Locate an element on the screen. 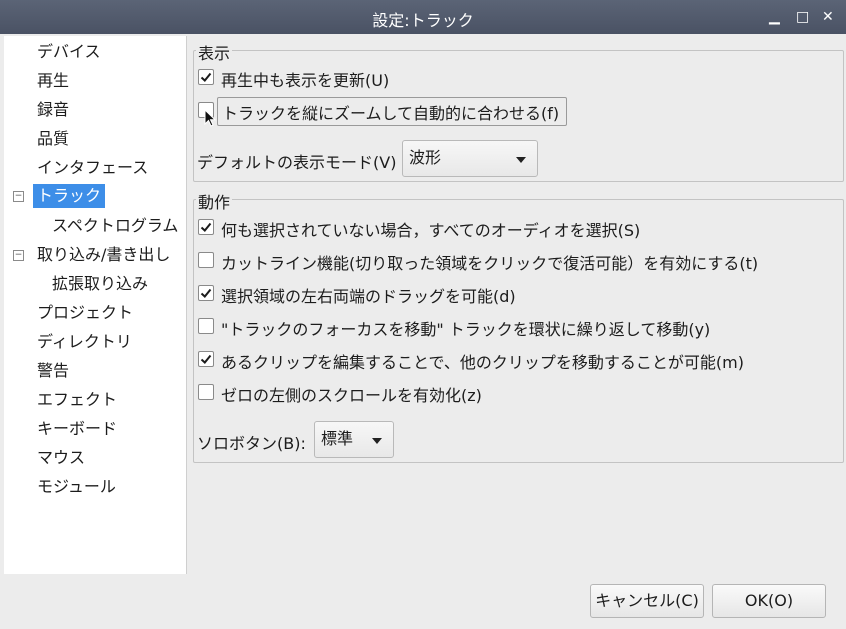  tree-item-modules: モジュール is located at coordinates (76, 487).